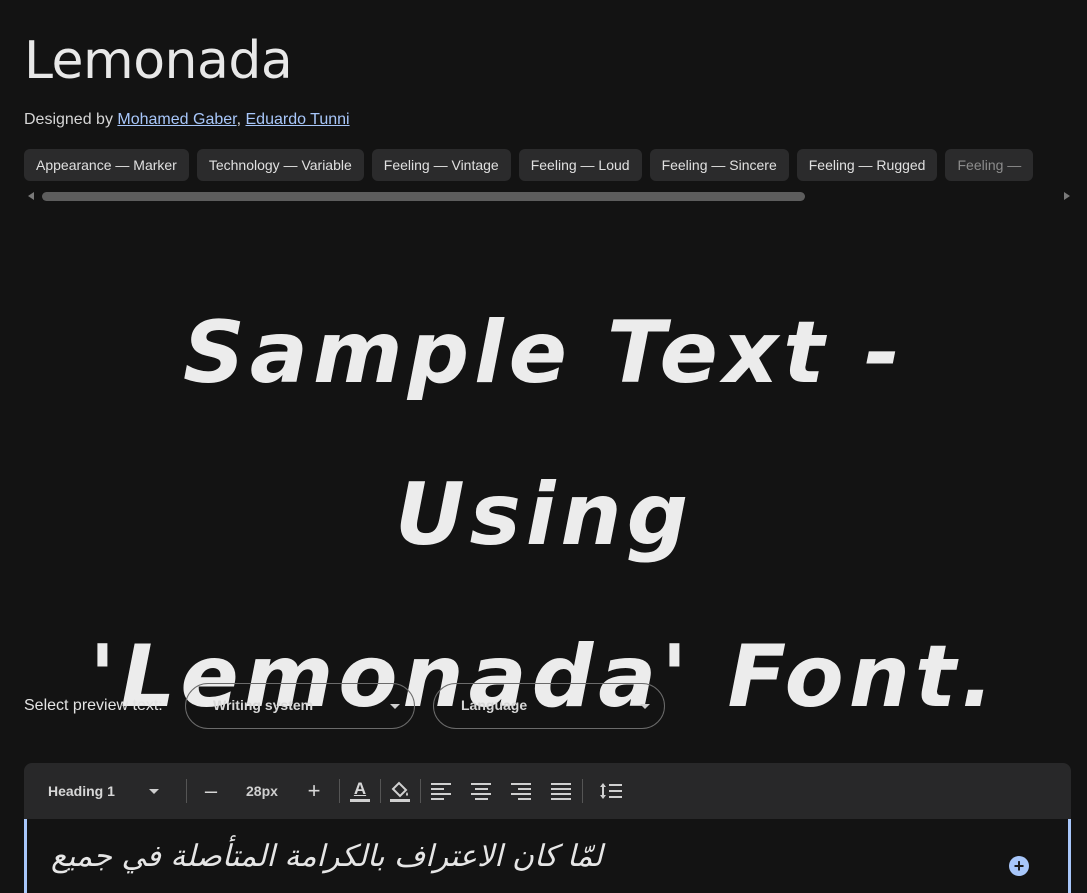  Describe the element at coordinates (867, 165) in the screenshot. I see `tag-chip: Feeling — Rugged` at that location.